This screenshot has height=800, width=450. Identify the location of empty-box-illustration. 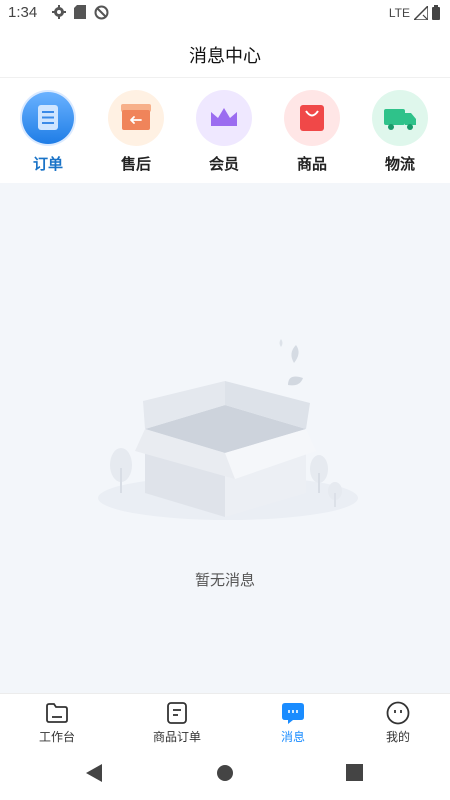
(228, 429).